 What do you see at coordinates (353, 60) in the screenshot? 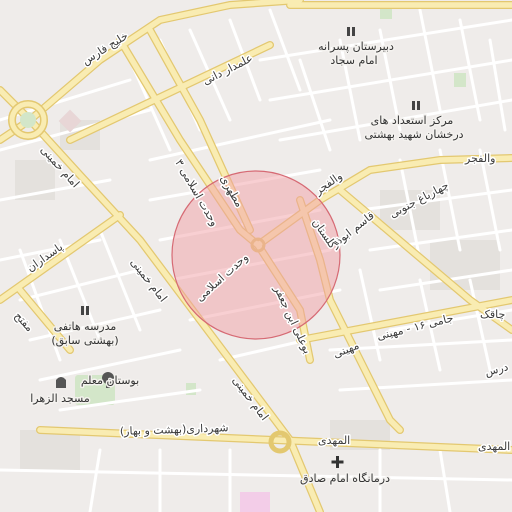
I see `poi-label-girls-school-2: امام سجاد` at bounding box center [353, 60].